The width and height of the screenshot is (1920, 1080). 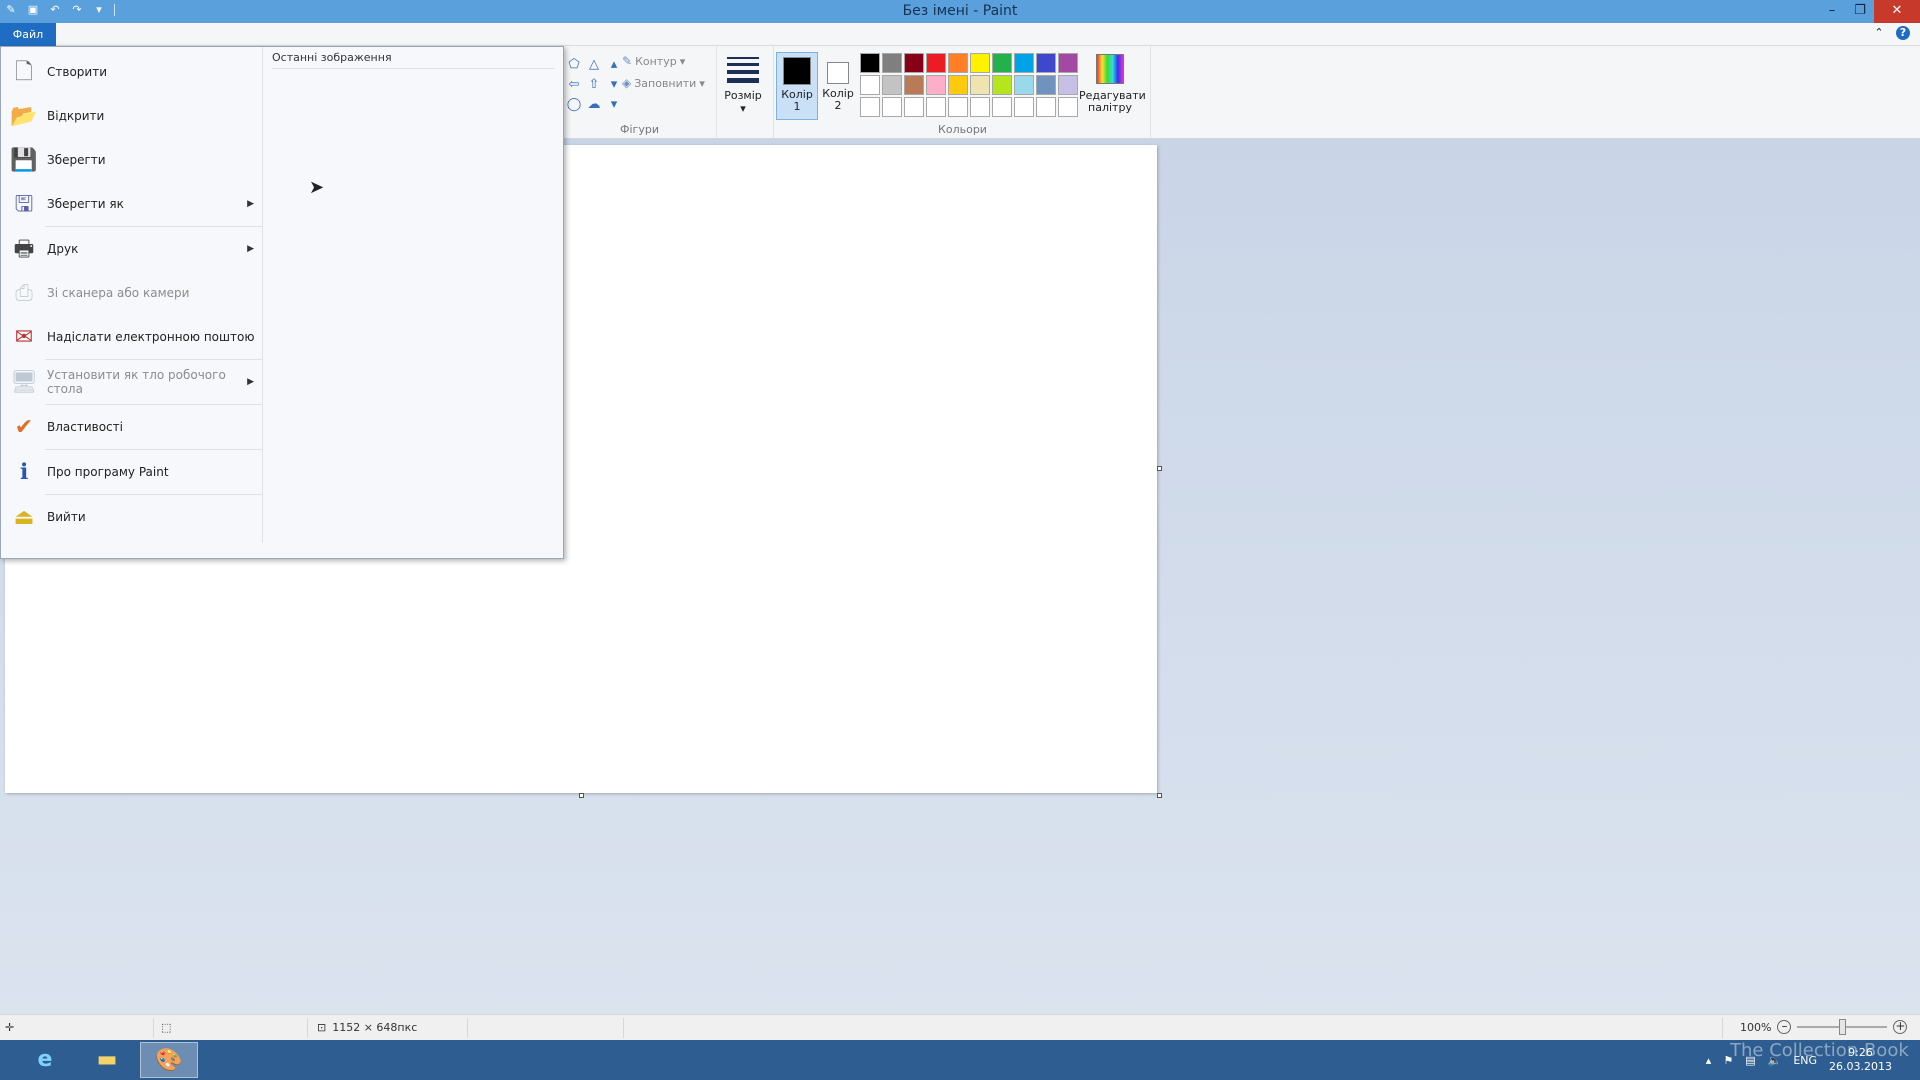 I want to click on shape-arrow-left-icon: ⇦, so click(x=574, y=85).